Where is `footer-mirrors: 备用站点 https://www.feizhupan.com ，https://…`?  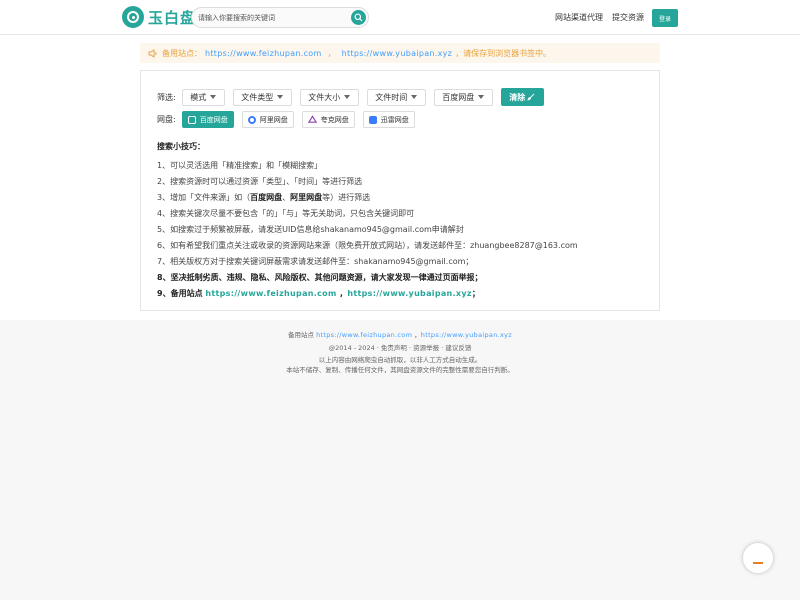
footer-mirrors: 备用站点 https://www.feizhupan.com ，https://… is located at coordinates (400, 334).